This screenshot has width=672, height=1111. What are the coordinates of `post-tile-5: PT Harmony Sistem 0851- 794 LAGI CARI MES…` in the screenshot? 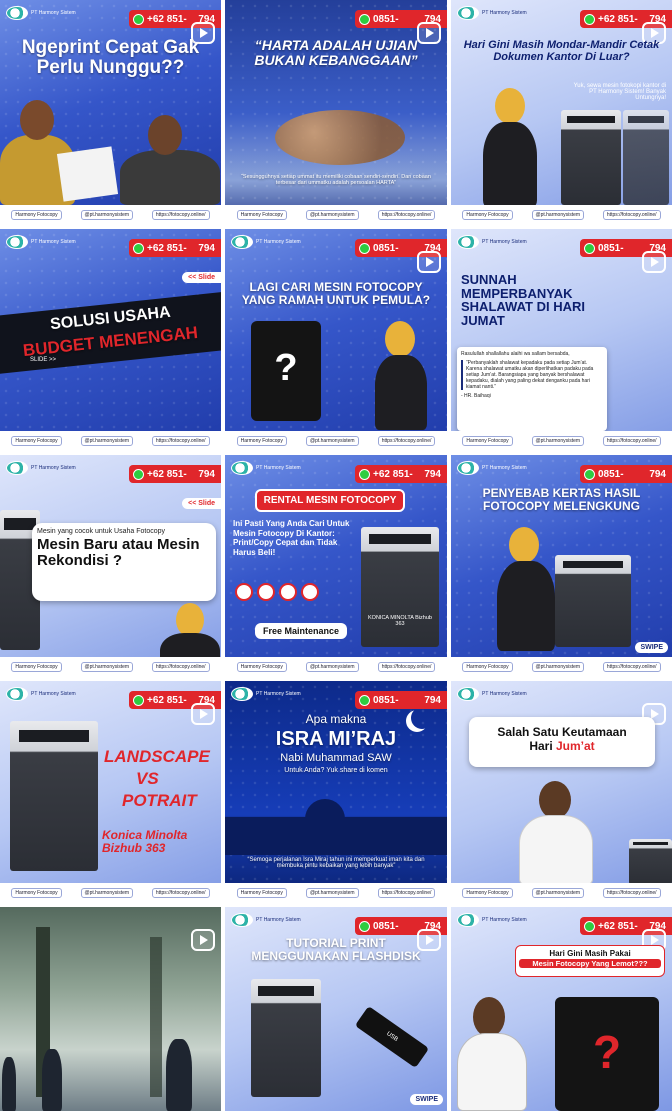 It's located at (336, 340).